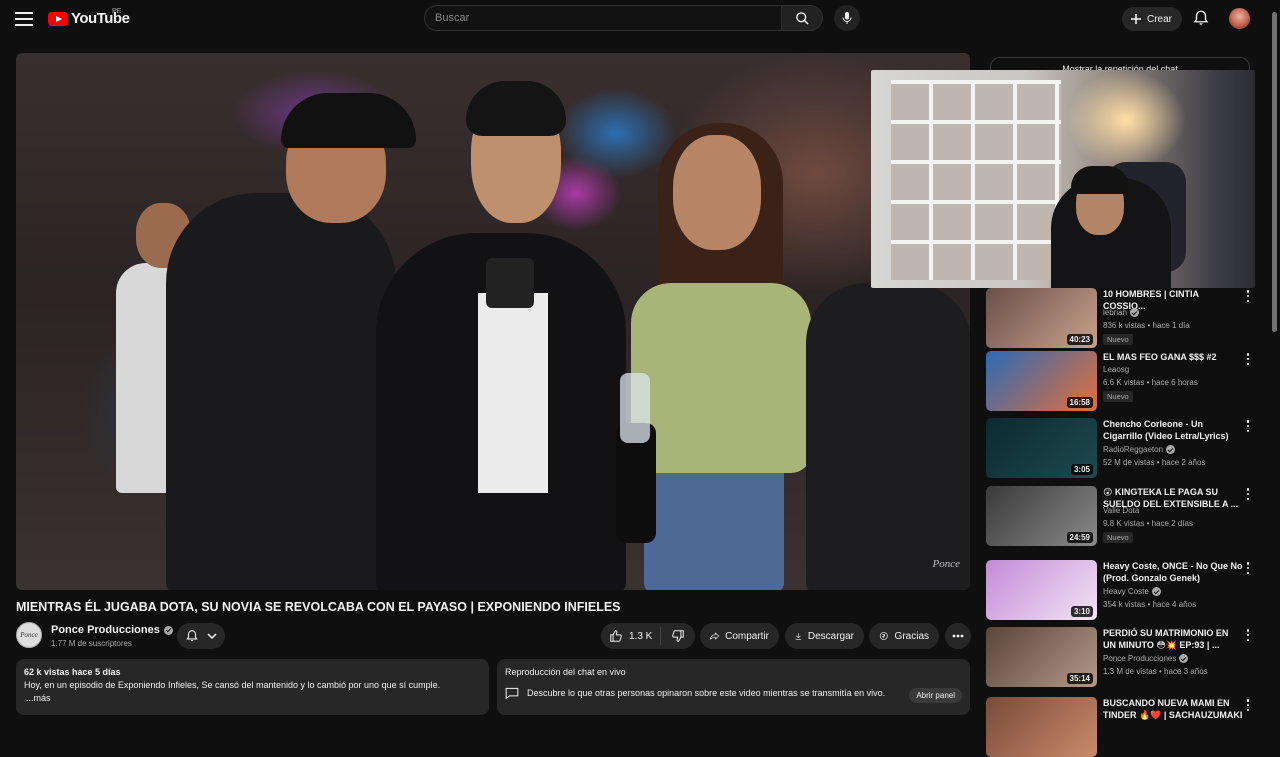 This screenshot has width=1280, height=757. What do you see at coordinates (1041, 318) in the screenshot?
I see `recommendation-thumbnail: 40:23` at bounding box center [1041, 318].